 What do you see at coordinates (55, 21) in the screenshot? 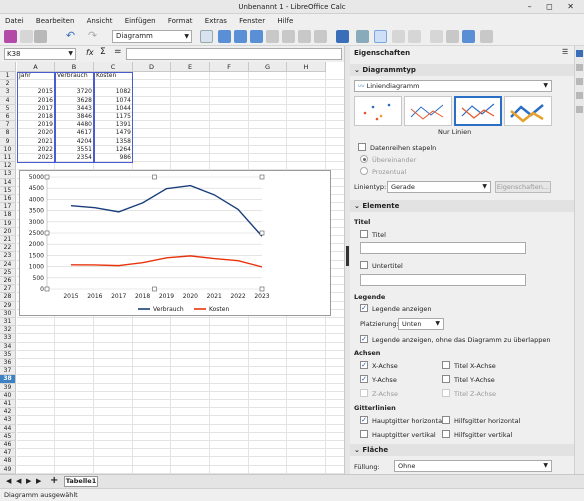
I see `menu-bearbeiten: Bearbeiten` at bounding box center [55, 21].